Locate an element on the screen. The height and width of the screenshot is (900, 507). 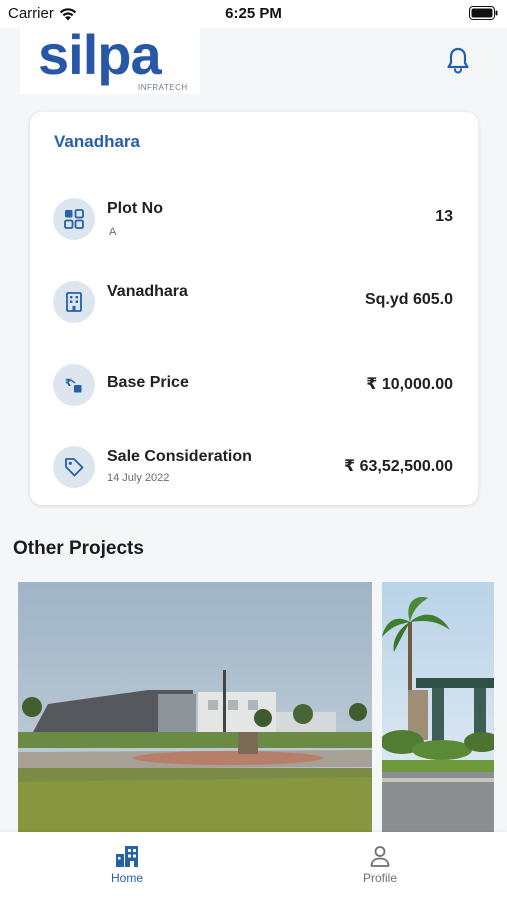
nav-profile-label: Profile is located at coordinates (379, 878).